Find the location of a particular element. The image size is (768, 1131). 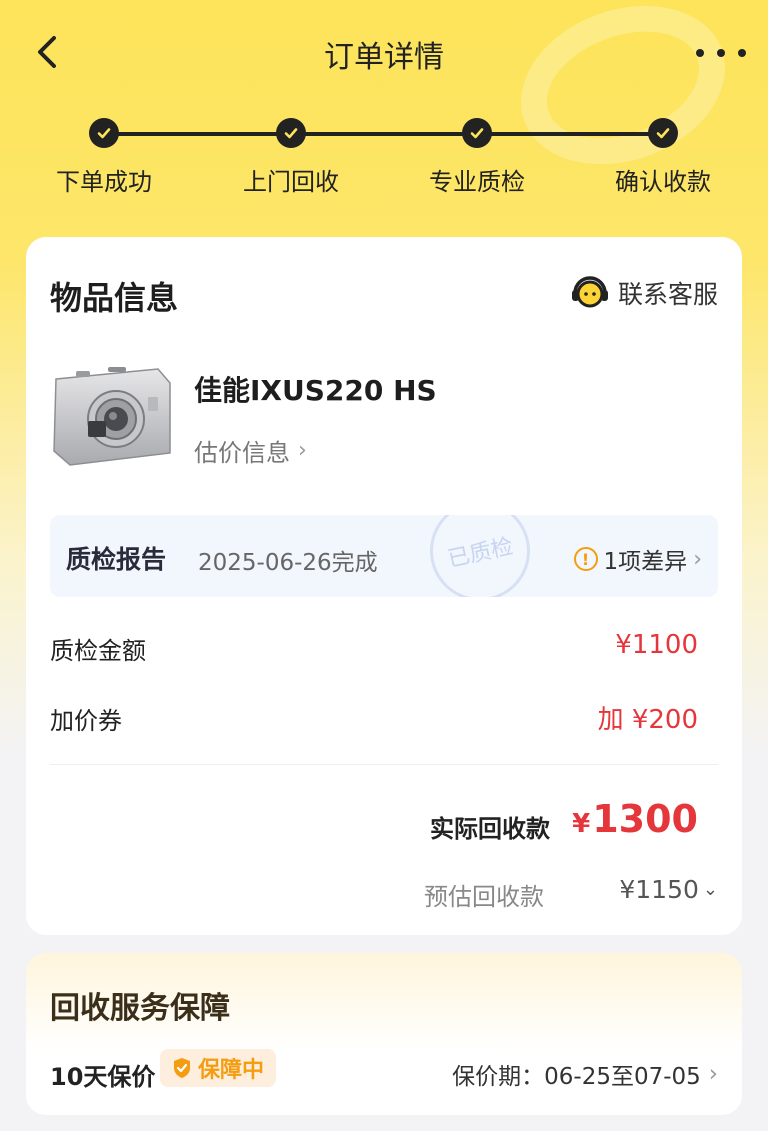

guarantee-title: 回收服务保障 is located at coordinates (140, 1008).